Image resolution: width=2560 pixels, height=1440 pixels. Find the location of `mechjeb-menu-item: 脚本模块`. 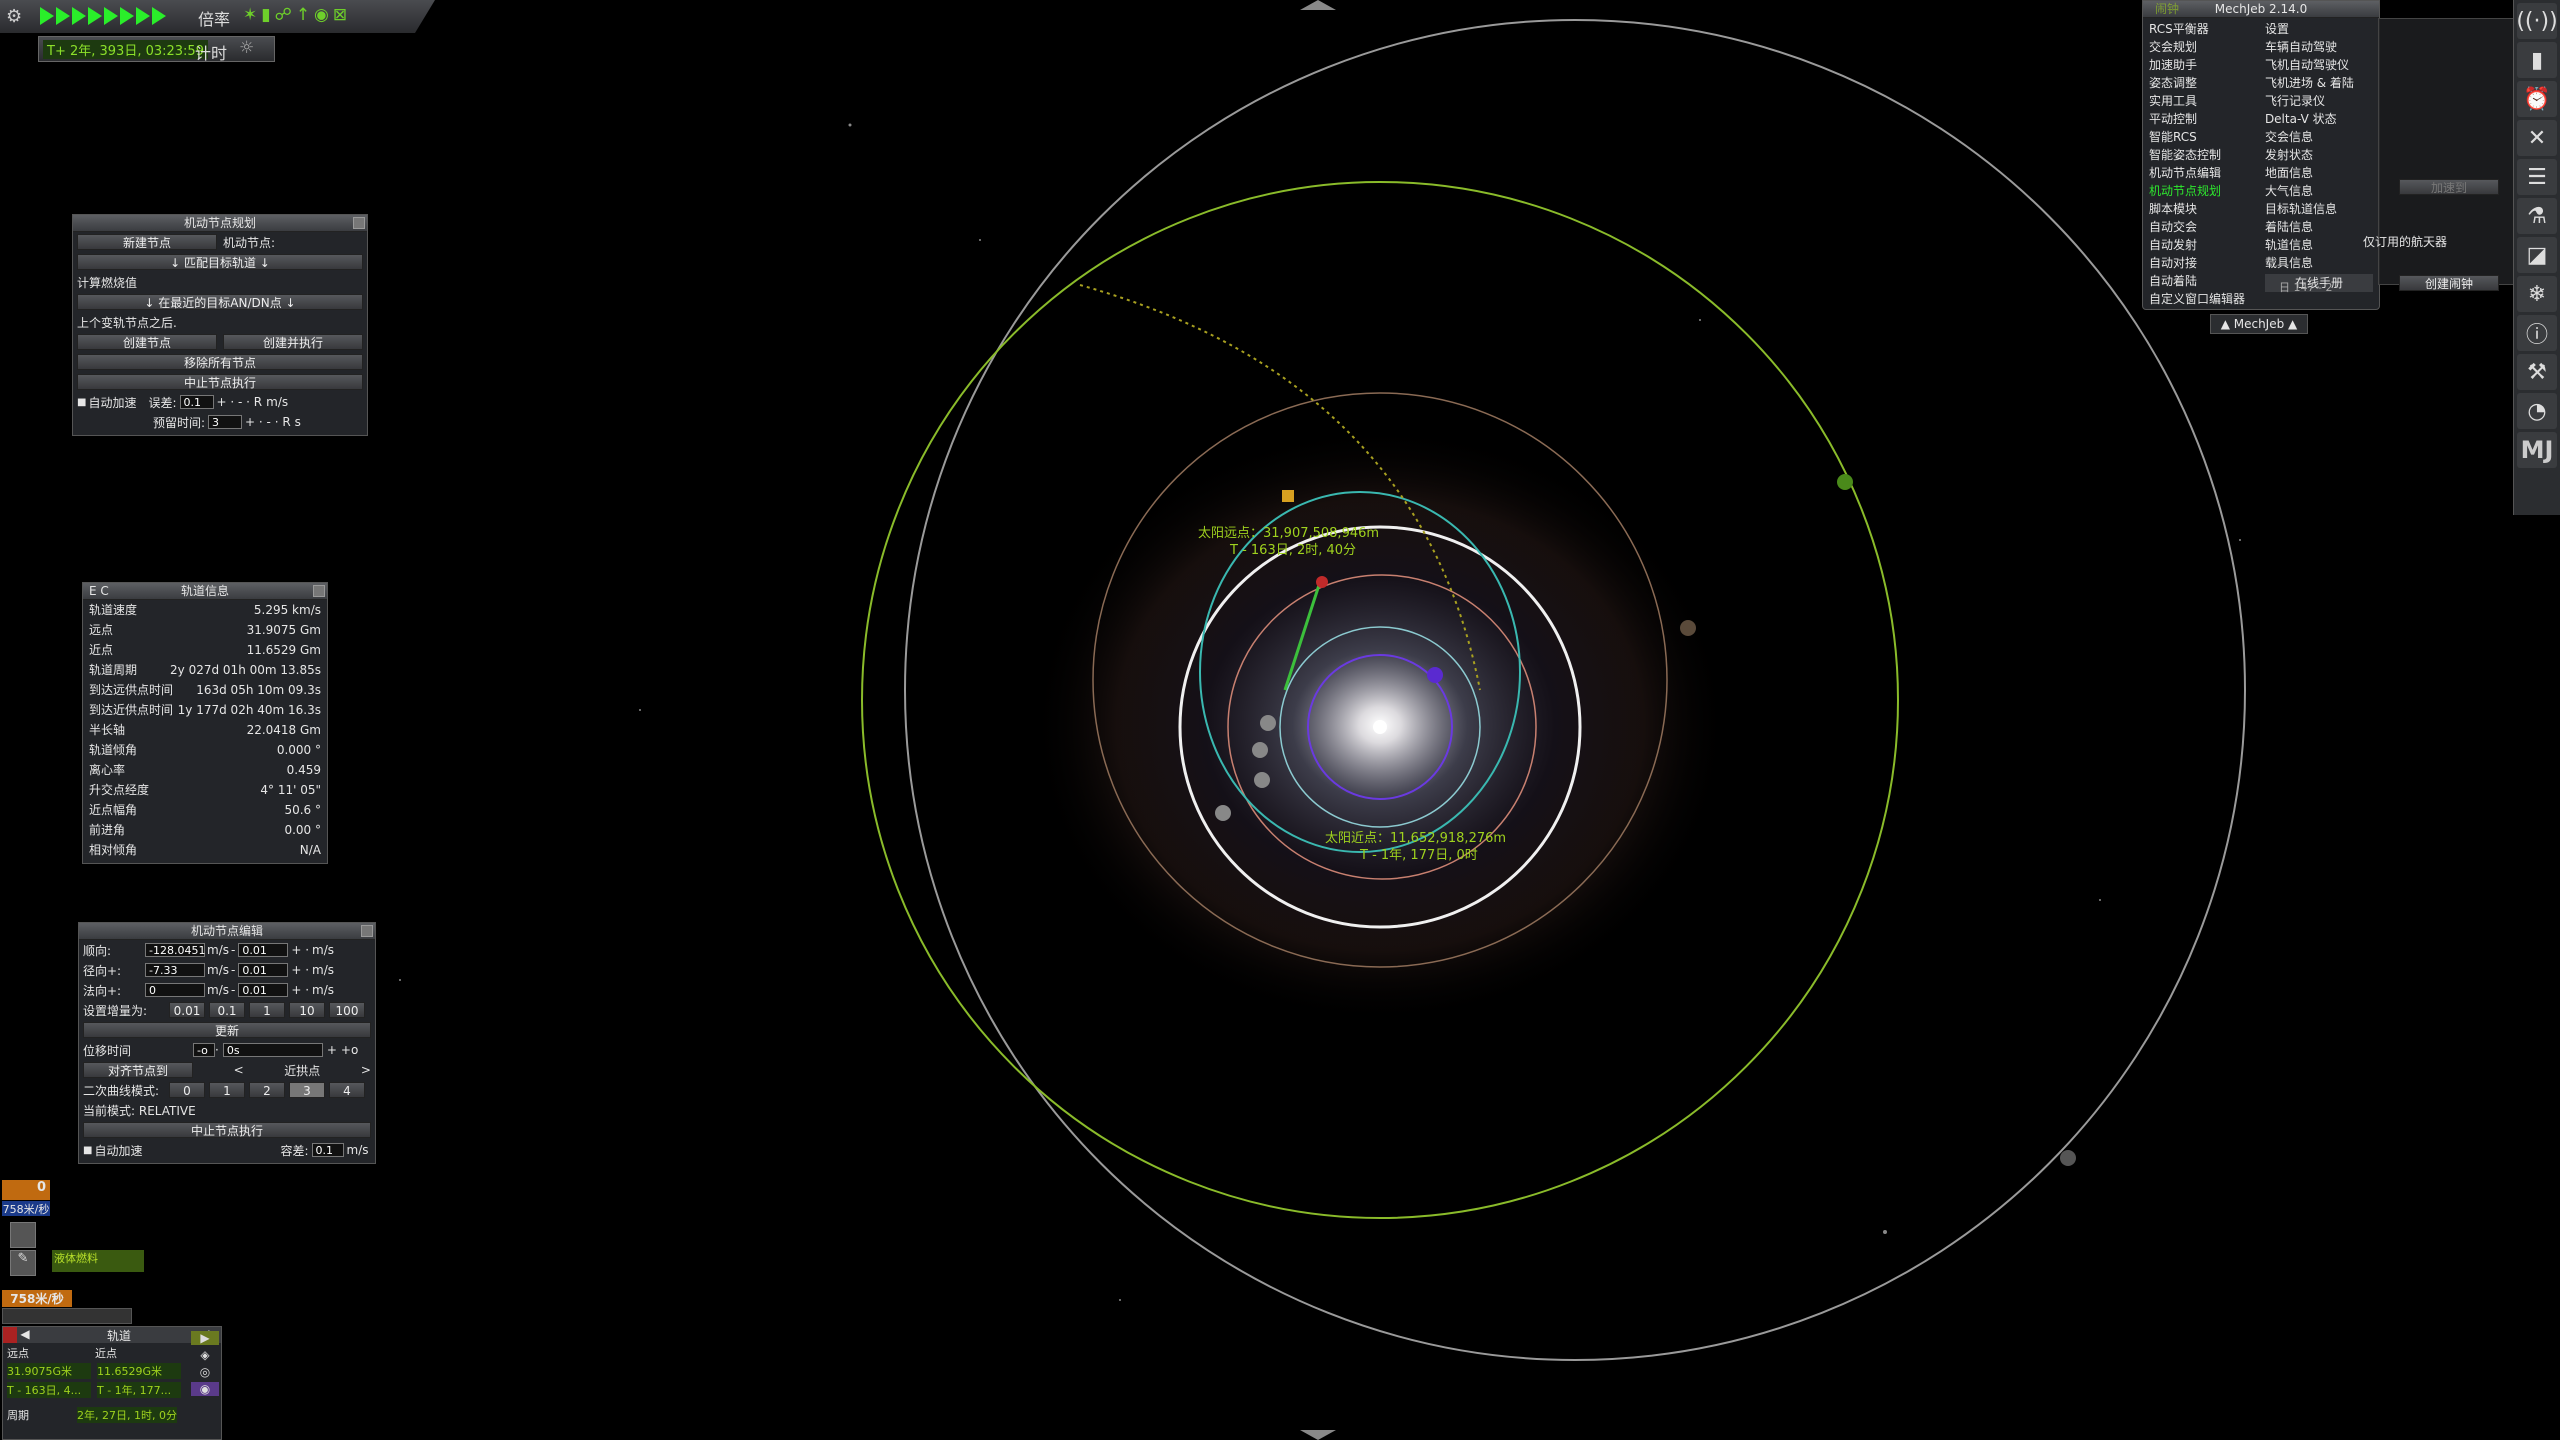

mechjeb-menu-item: 脚本模块 is located at coordinates (2207, 209).